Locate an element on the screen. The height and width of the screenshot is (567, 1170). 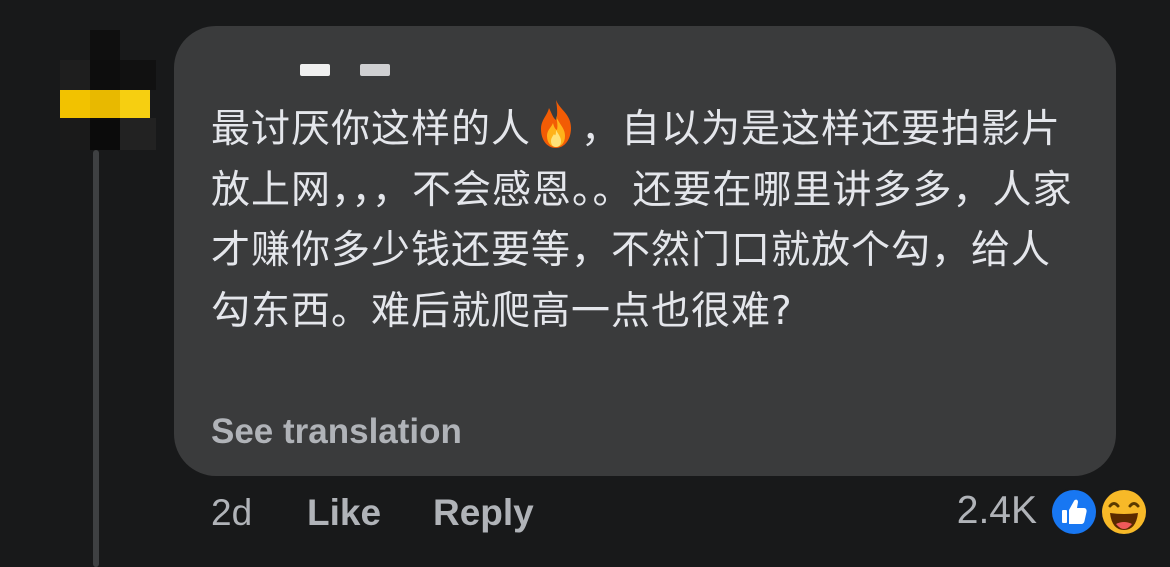
reaction-icons is located at coordinates (1100, 512).